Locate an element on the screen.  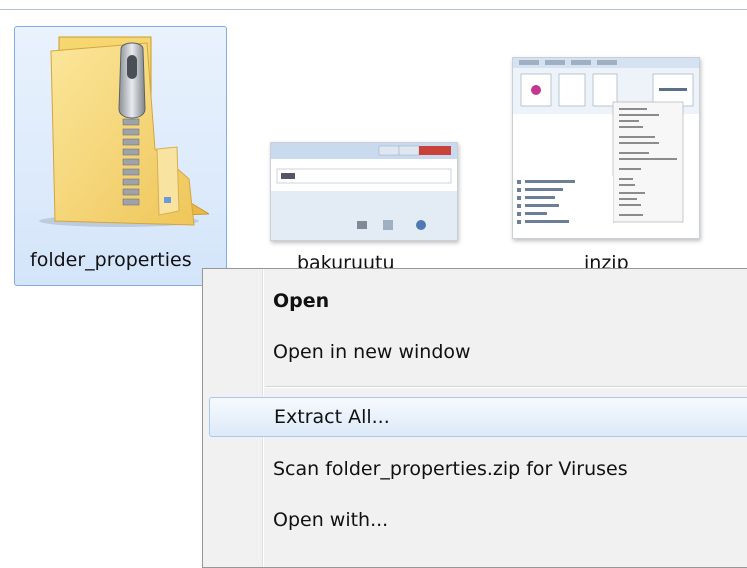
menu-item-open-in-new-window: Open in new window is located at coordinates (475, 353).